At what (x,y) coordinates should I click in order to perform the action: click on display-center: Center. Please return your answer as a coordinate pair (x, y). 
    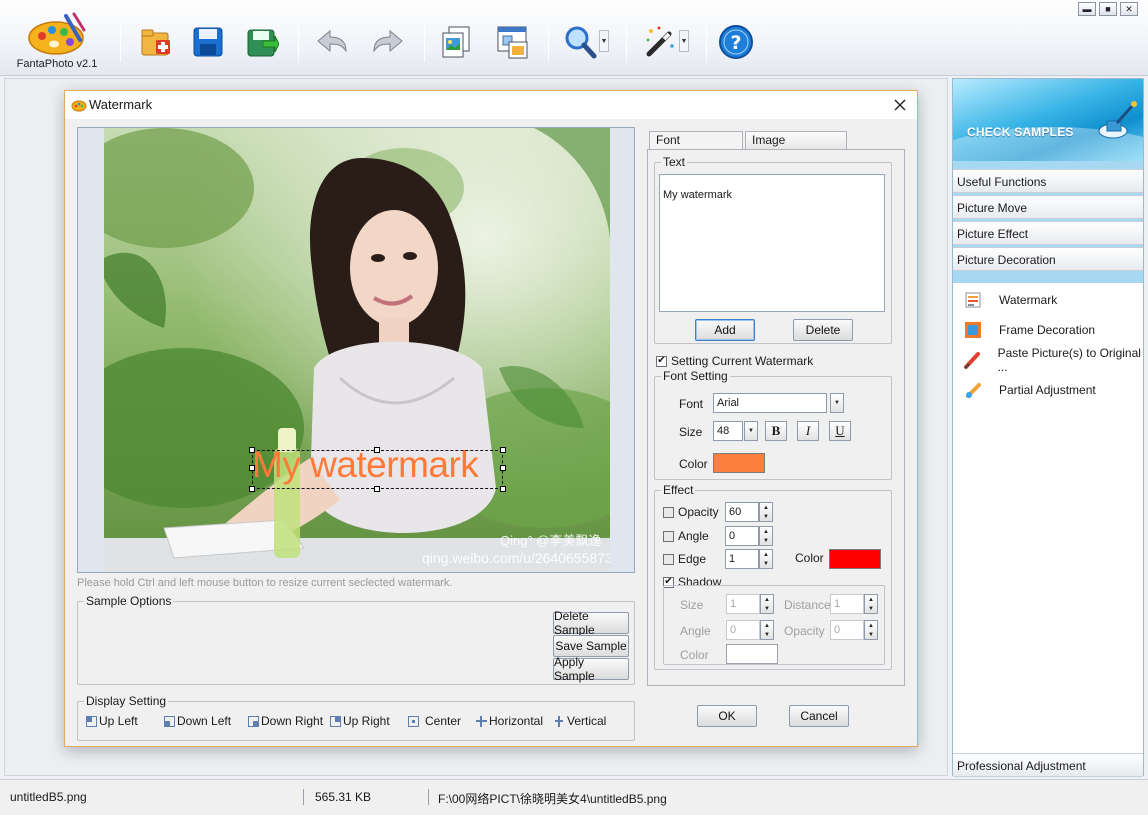
    Looking at the image, I should click on (434, 721).